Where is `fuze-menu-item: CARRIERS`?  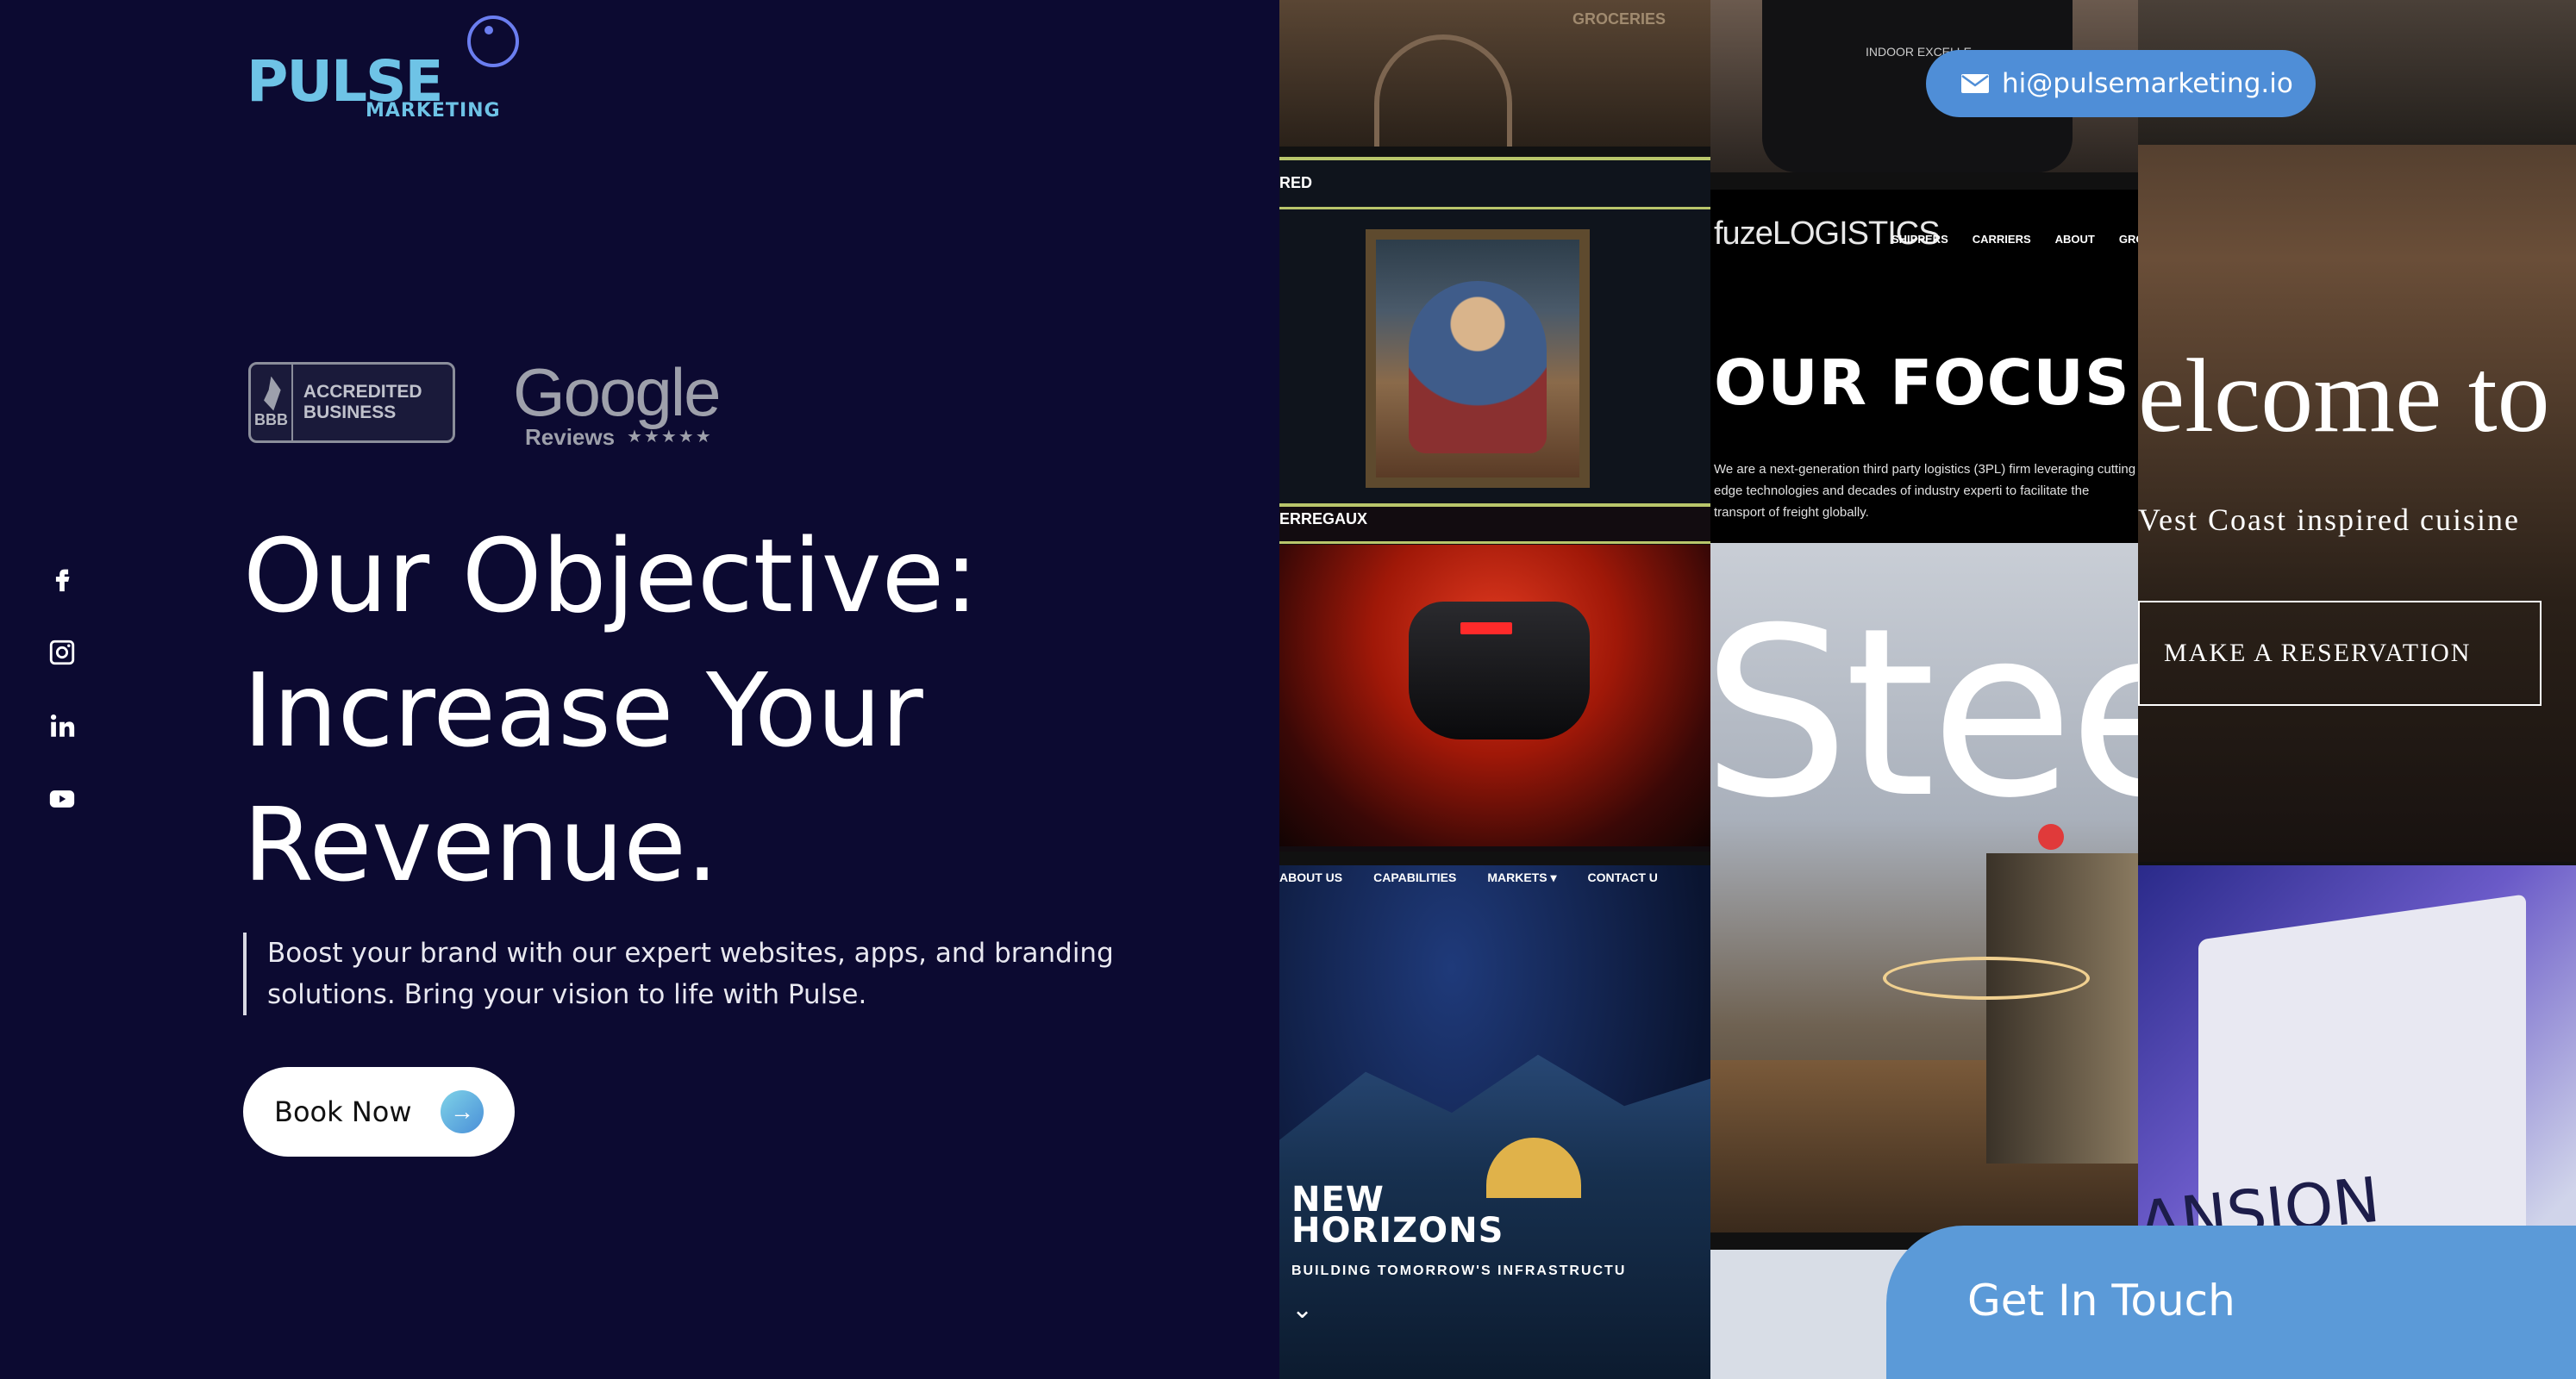 fuze-menu-item: CARRIERS is located at coordinates (2001, 239).